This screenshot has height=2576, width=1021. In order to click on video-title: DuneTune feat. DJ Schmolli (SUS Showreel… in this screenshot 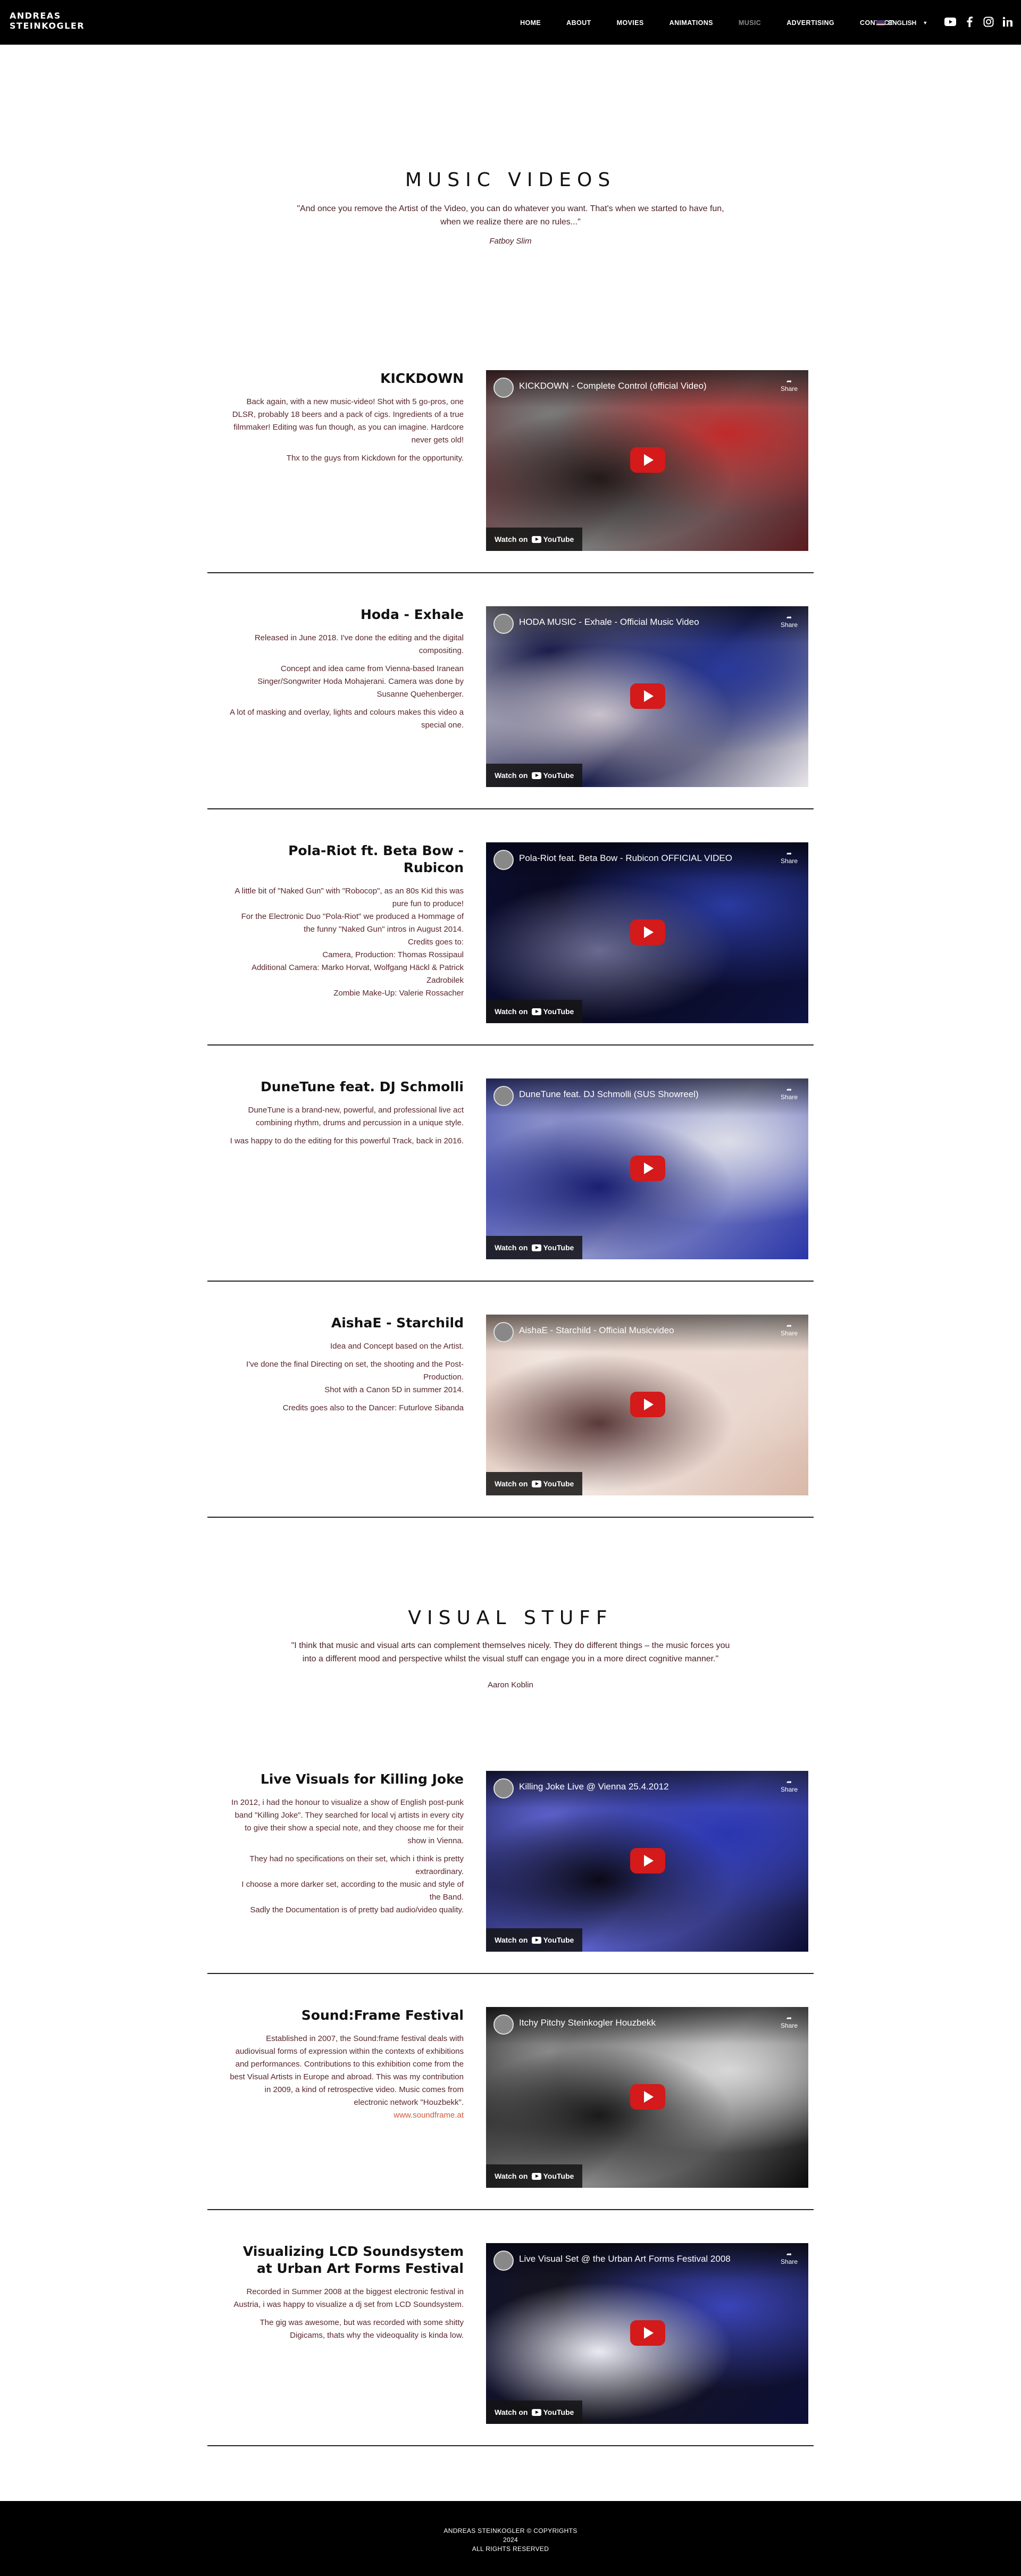, I will do `click(609, 1094)`.